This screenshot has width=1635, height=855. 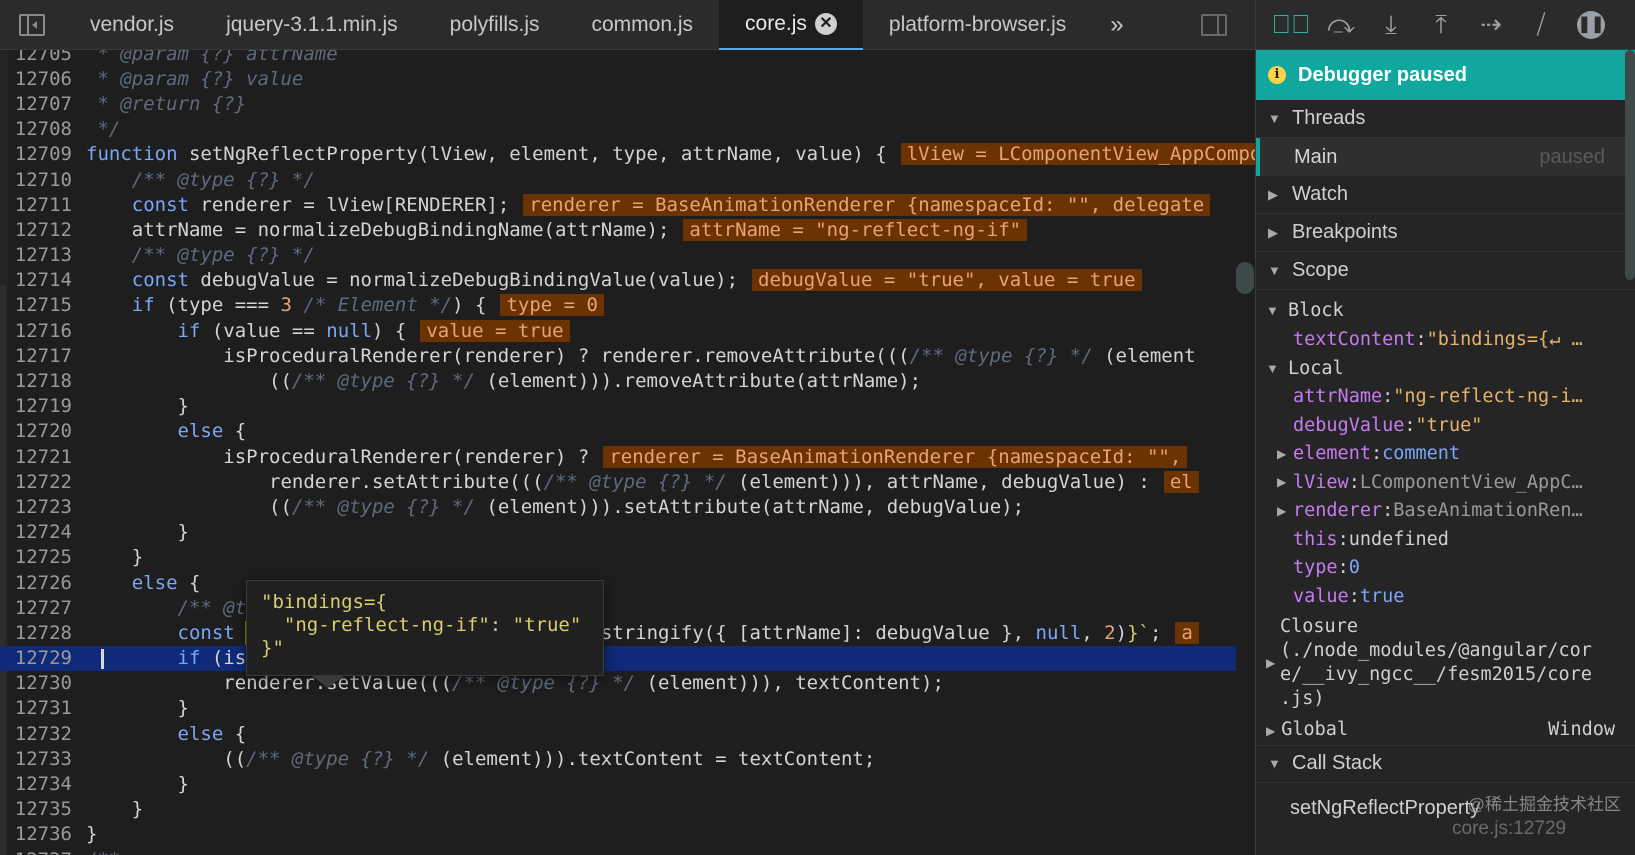 What do you see at coordinates (43, 356) in the screenshot?
I see `line-number: 12717` at bounding box center [43, 356].